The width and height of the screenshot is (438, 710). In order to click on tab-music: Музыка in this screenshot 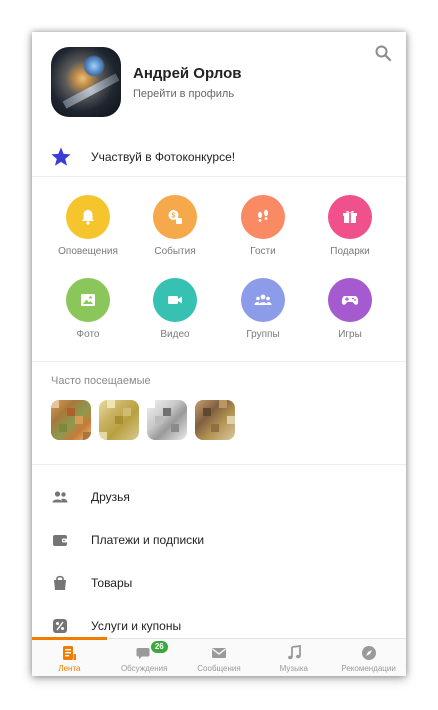, I will do `click(293, 657)`.